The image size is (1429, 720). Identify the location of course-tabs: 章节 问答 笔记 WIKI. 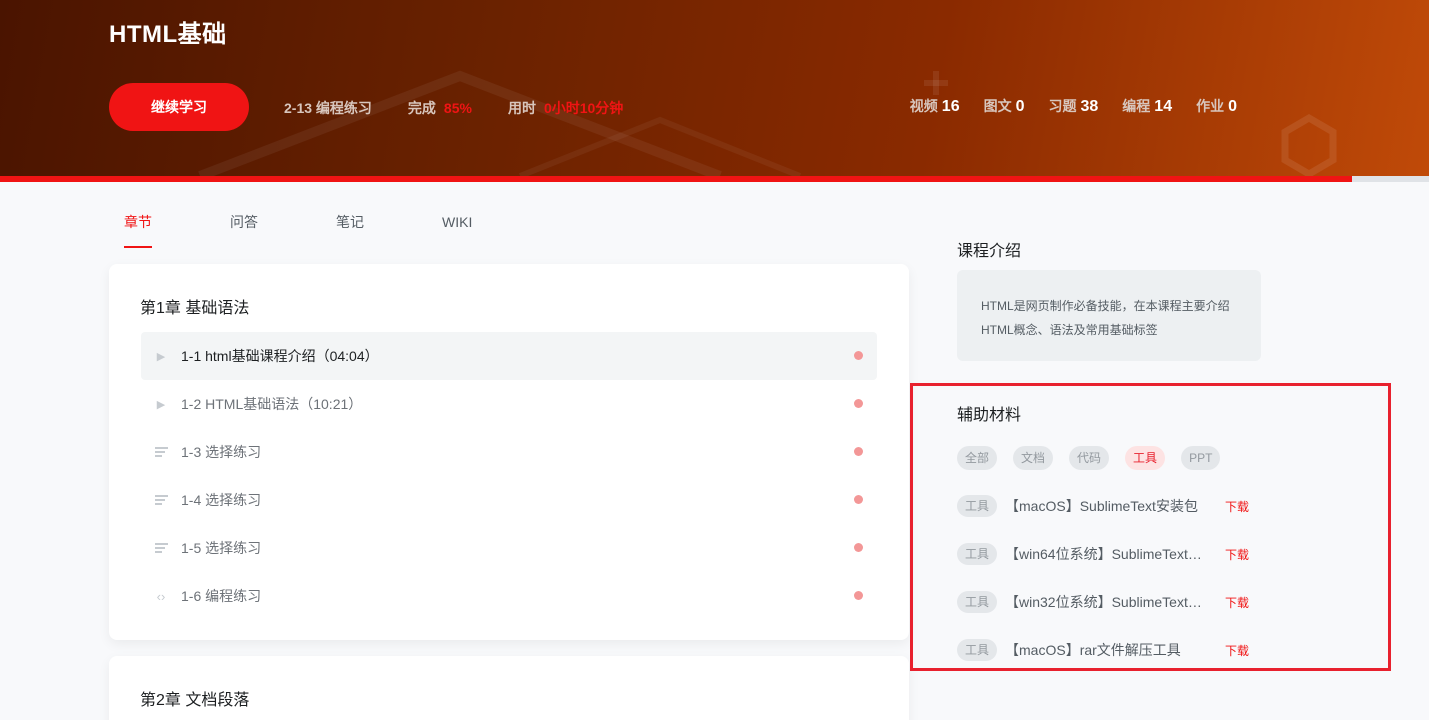
(322, 230).